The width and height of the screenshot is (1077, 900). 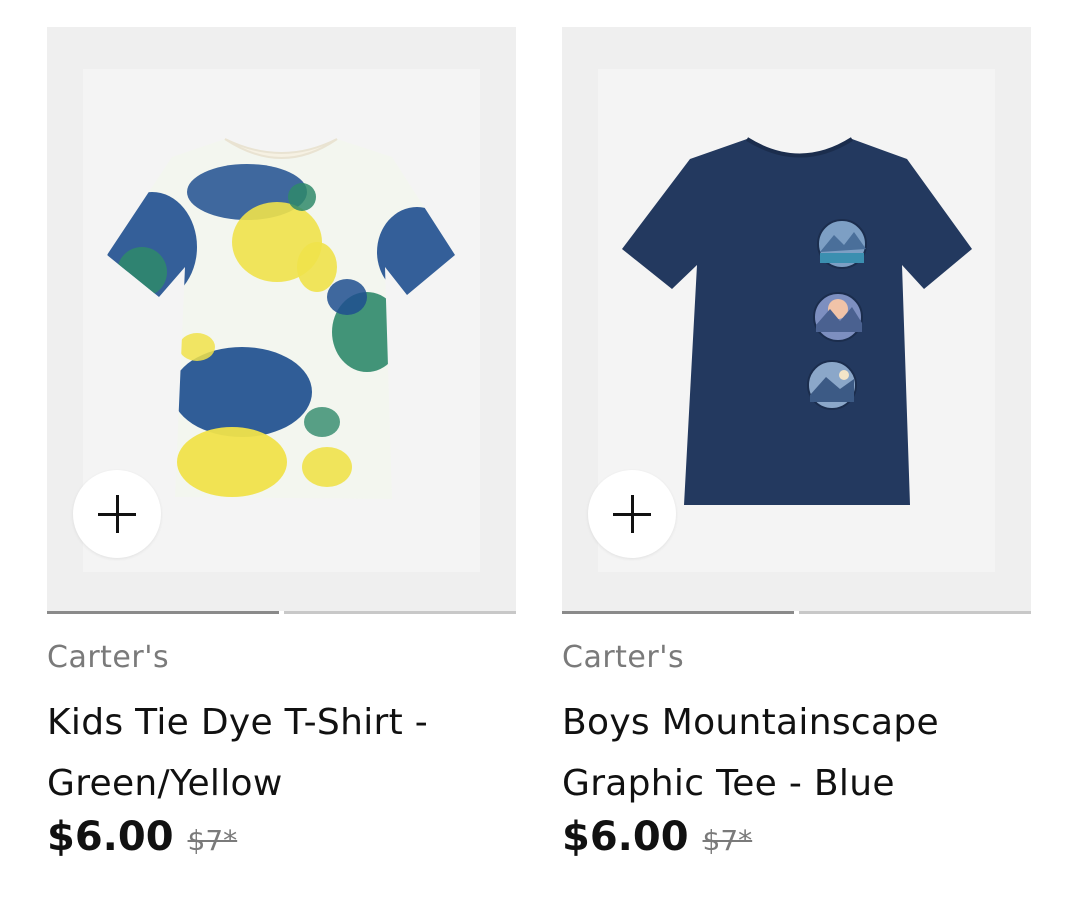 I want to click on product-title: Kids Tie Dye T-Shirt - Green/Yellow, so click(x=281, y=753).